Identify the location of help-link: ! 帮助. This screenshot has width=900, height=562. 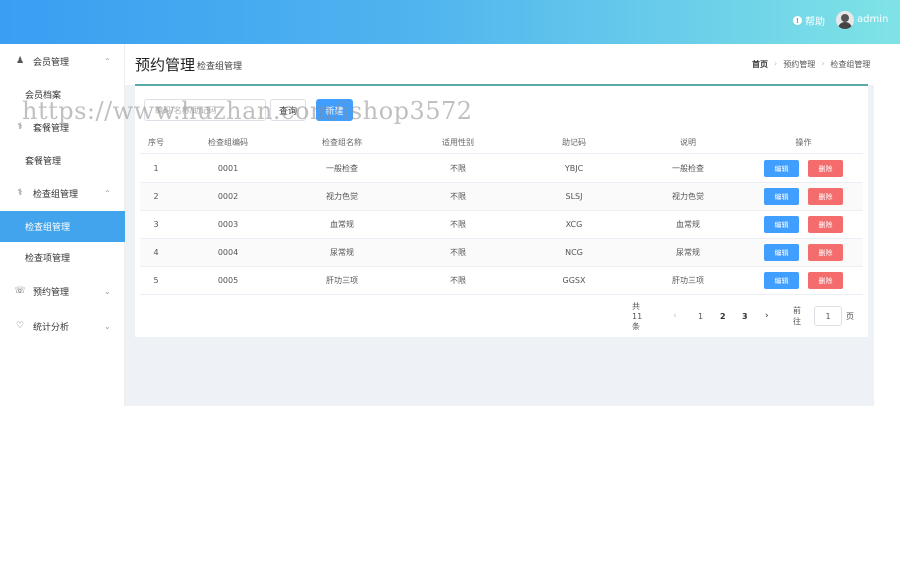
(809, 20).